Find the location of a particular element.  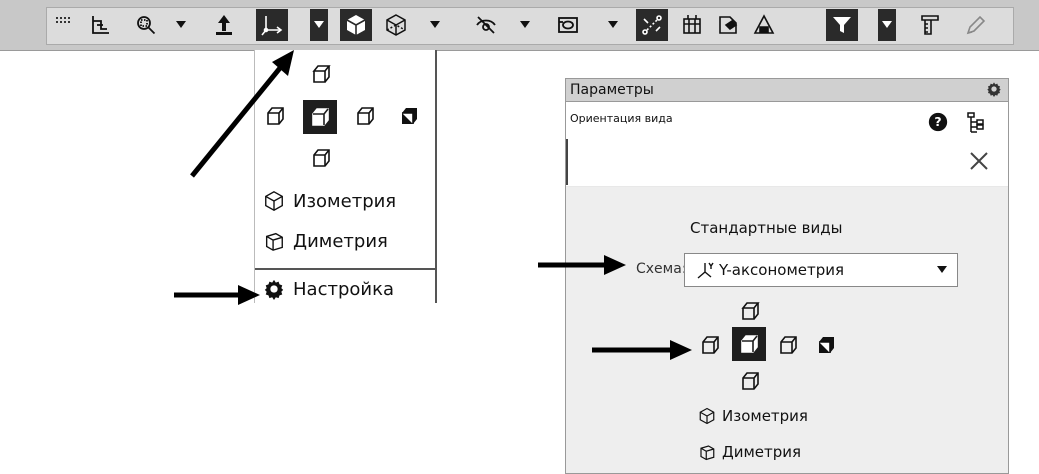

arrow-to-orientation-button is located at coordinates (242, 114).